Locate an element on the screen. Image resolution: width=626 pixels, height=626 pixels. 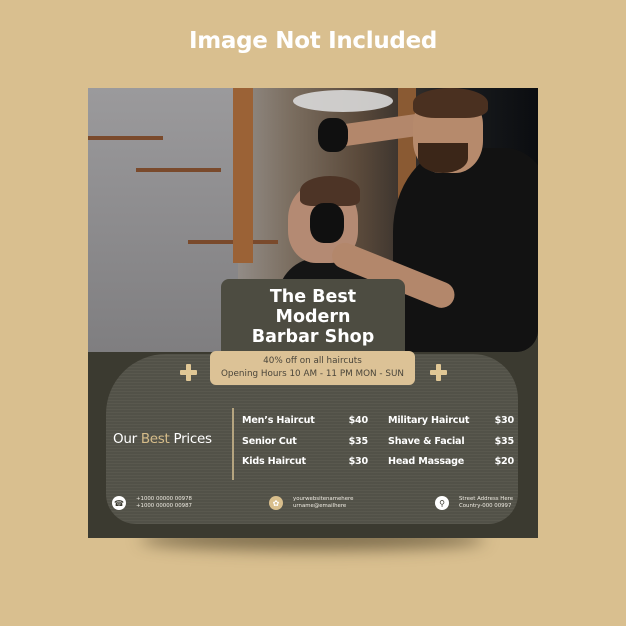
phone-icon: ☎ is located at coordinates (119, 503).